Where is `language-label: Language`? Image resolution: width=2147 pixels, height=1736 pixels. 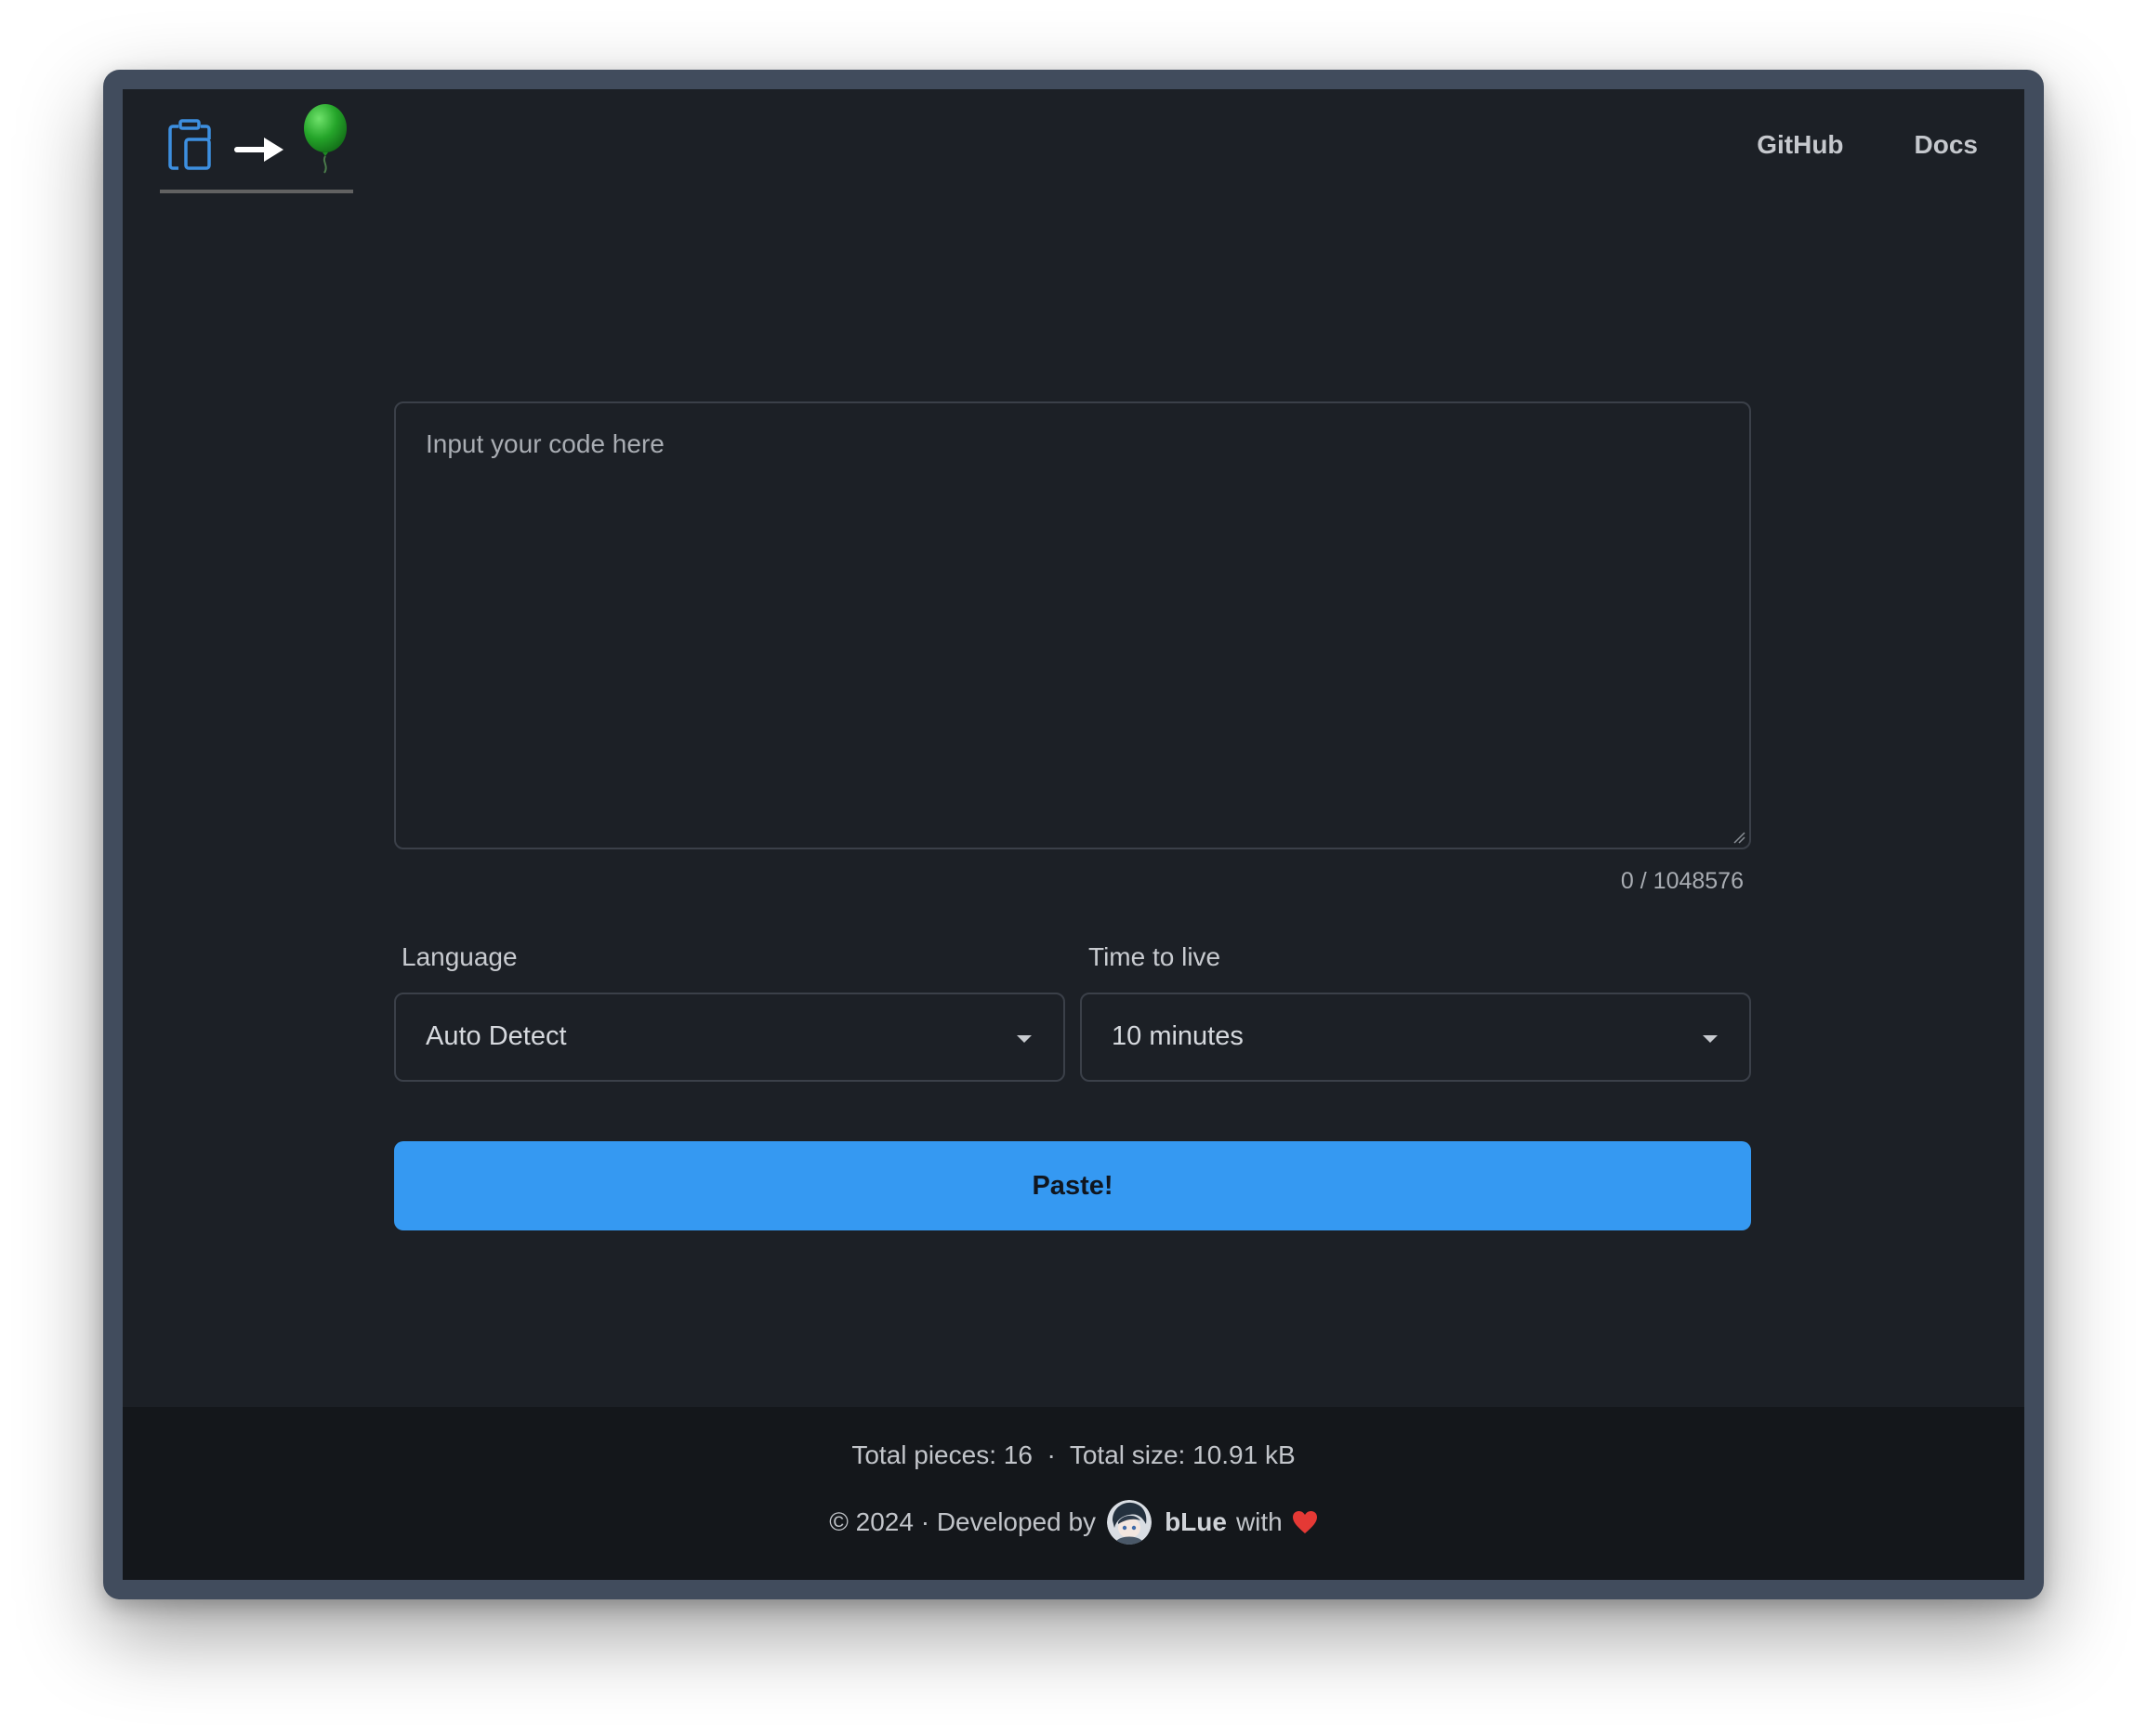
language-label: Language is located at coordinates (460, 956).